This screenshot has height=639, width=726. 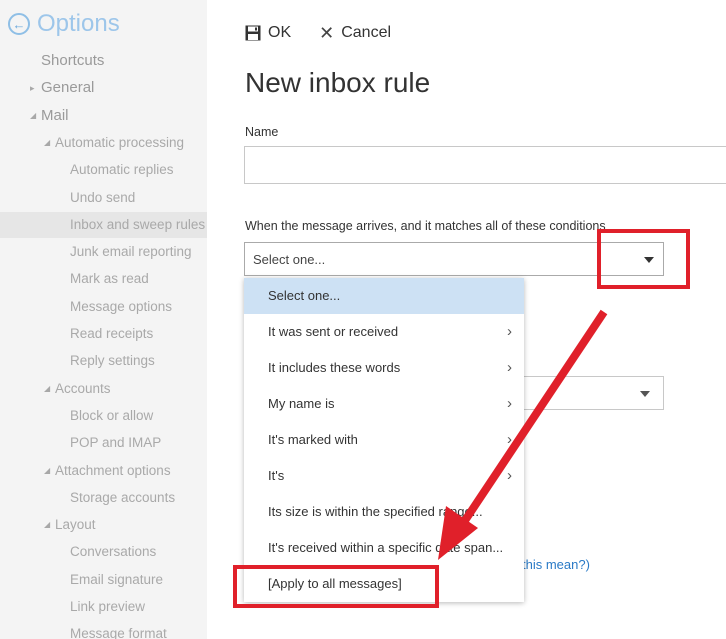 What do you see at coordinates (131, 252) in the screenshot?
I see `sidebar-item-label: Junk email reporting` at bounding box center [131, 252].